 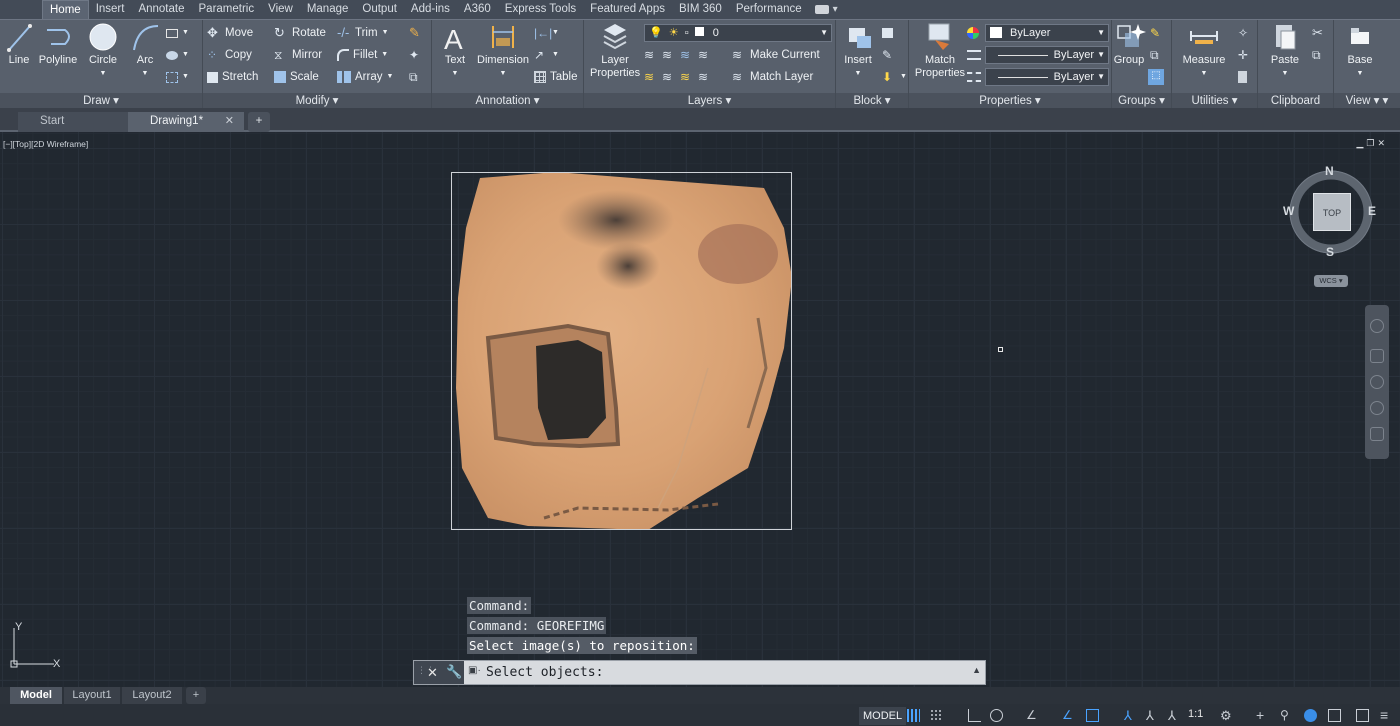 I want to click on tab-start: Start, so click(x=74, y=122).